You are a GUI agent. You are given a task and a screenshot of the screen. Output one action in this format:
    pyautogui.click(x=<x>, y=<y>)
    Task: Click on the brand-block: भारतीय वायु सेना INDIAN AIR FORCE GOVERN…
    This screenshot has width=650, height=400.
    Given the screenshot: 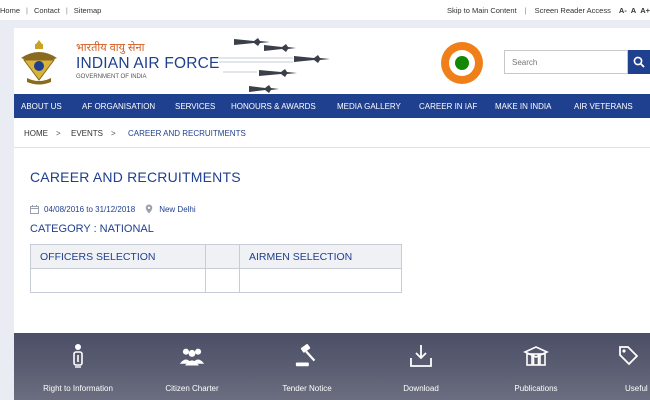 What is the action you would take?
    pyautogui.click(x=148, y=61)
    